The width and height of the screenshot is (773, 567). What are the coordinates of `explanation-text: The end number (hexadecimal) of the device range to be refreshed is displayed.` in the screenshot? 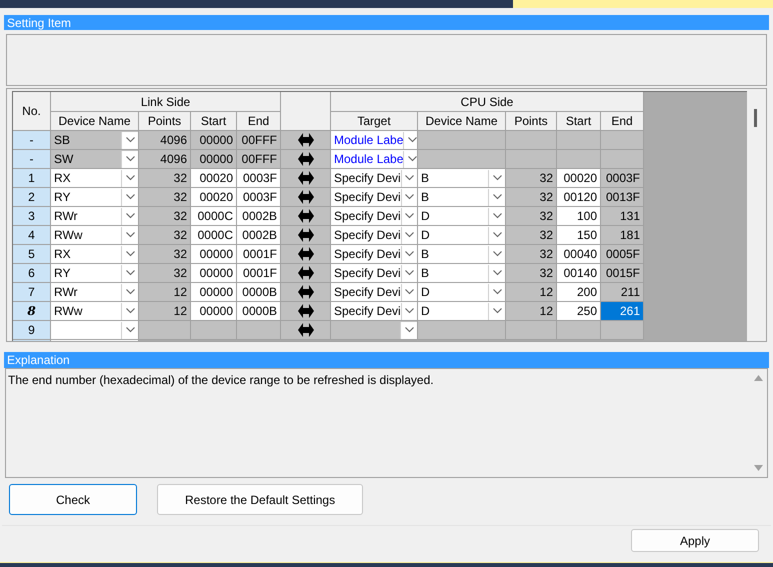 It's located at (220, 380).